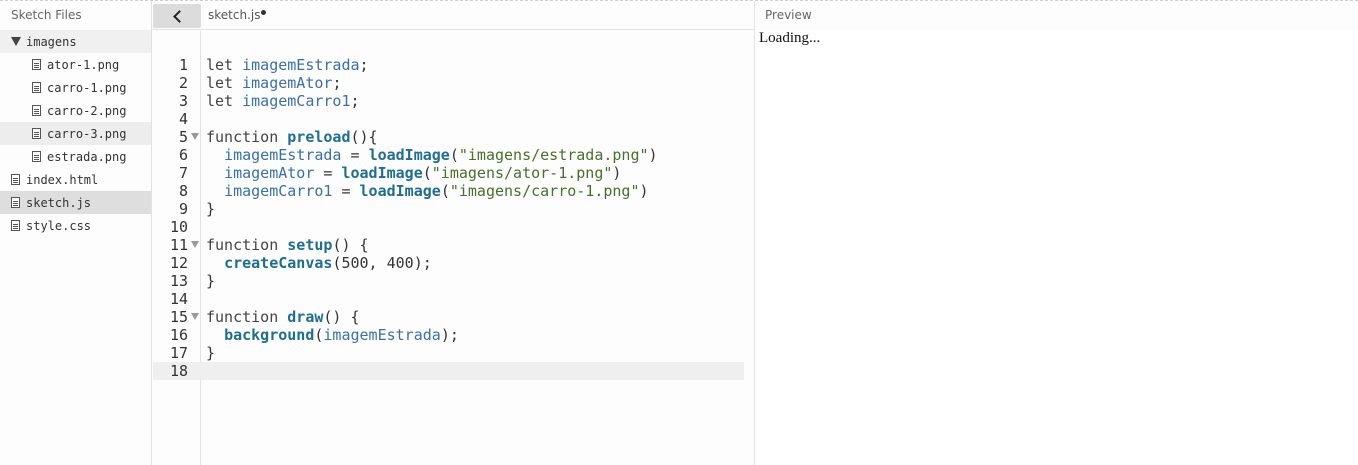  What do you see at coordinates (264, 12) in the screenshot?
I see `unsaved-indicator-icon` at bounding box center [264, 12].